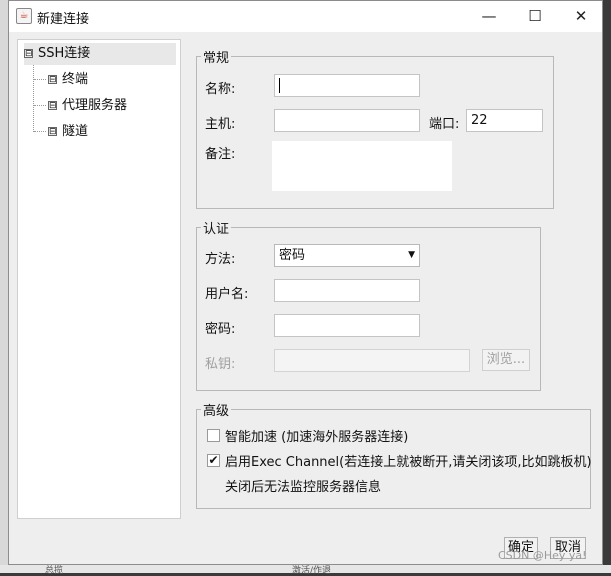 Image resolution: width=611 pixels, height=576 pixels. What do you see at coordinates (64, 53) in the screenshot?
I see `tree-item-label: SSH连接` at bounding box center [64, 53].